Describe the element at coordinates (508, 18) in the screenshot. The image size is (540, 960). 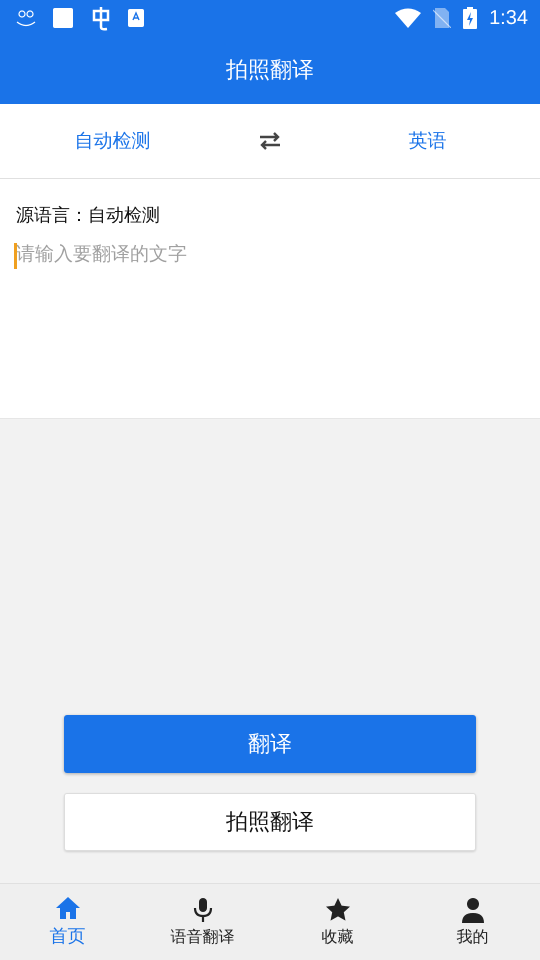
I see `status-time: 1:34` at that location.